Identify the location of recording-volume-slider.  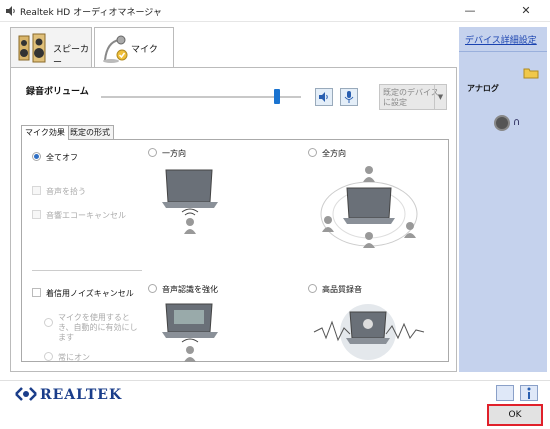
(201, 97).